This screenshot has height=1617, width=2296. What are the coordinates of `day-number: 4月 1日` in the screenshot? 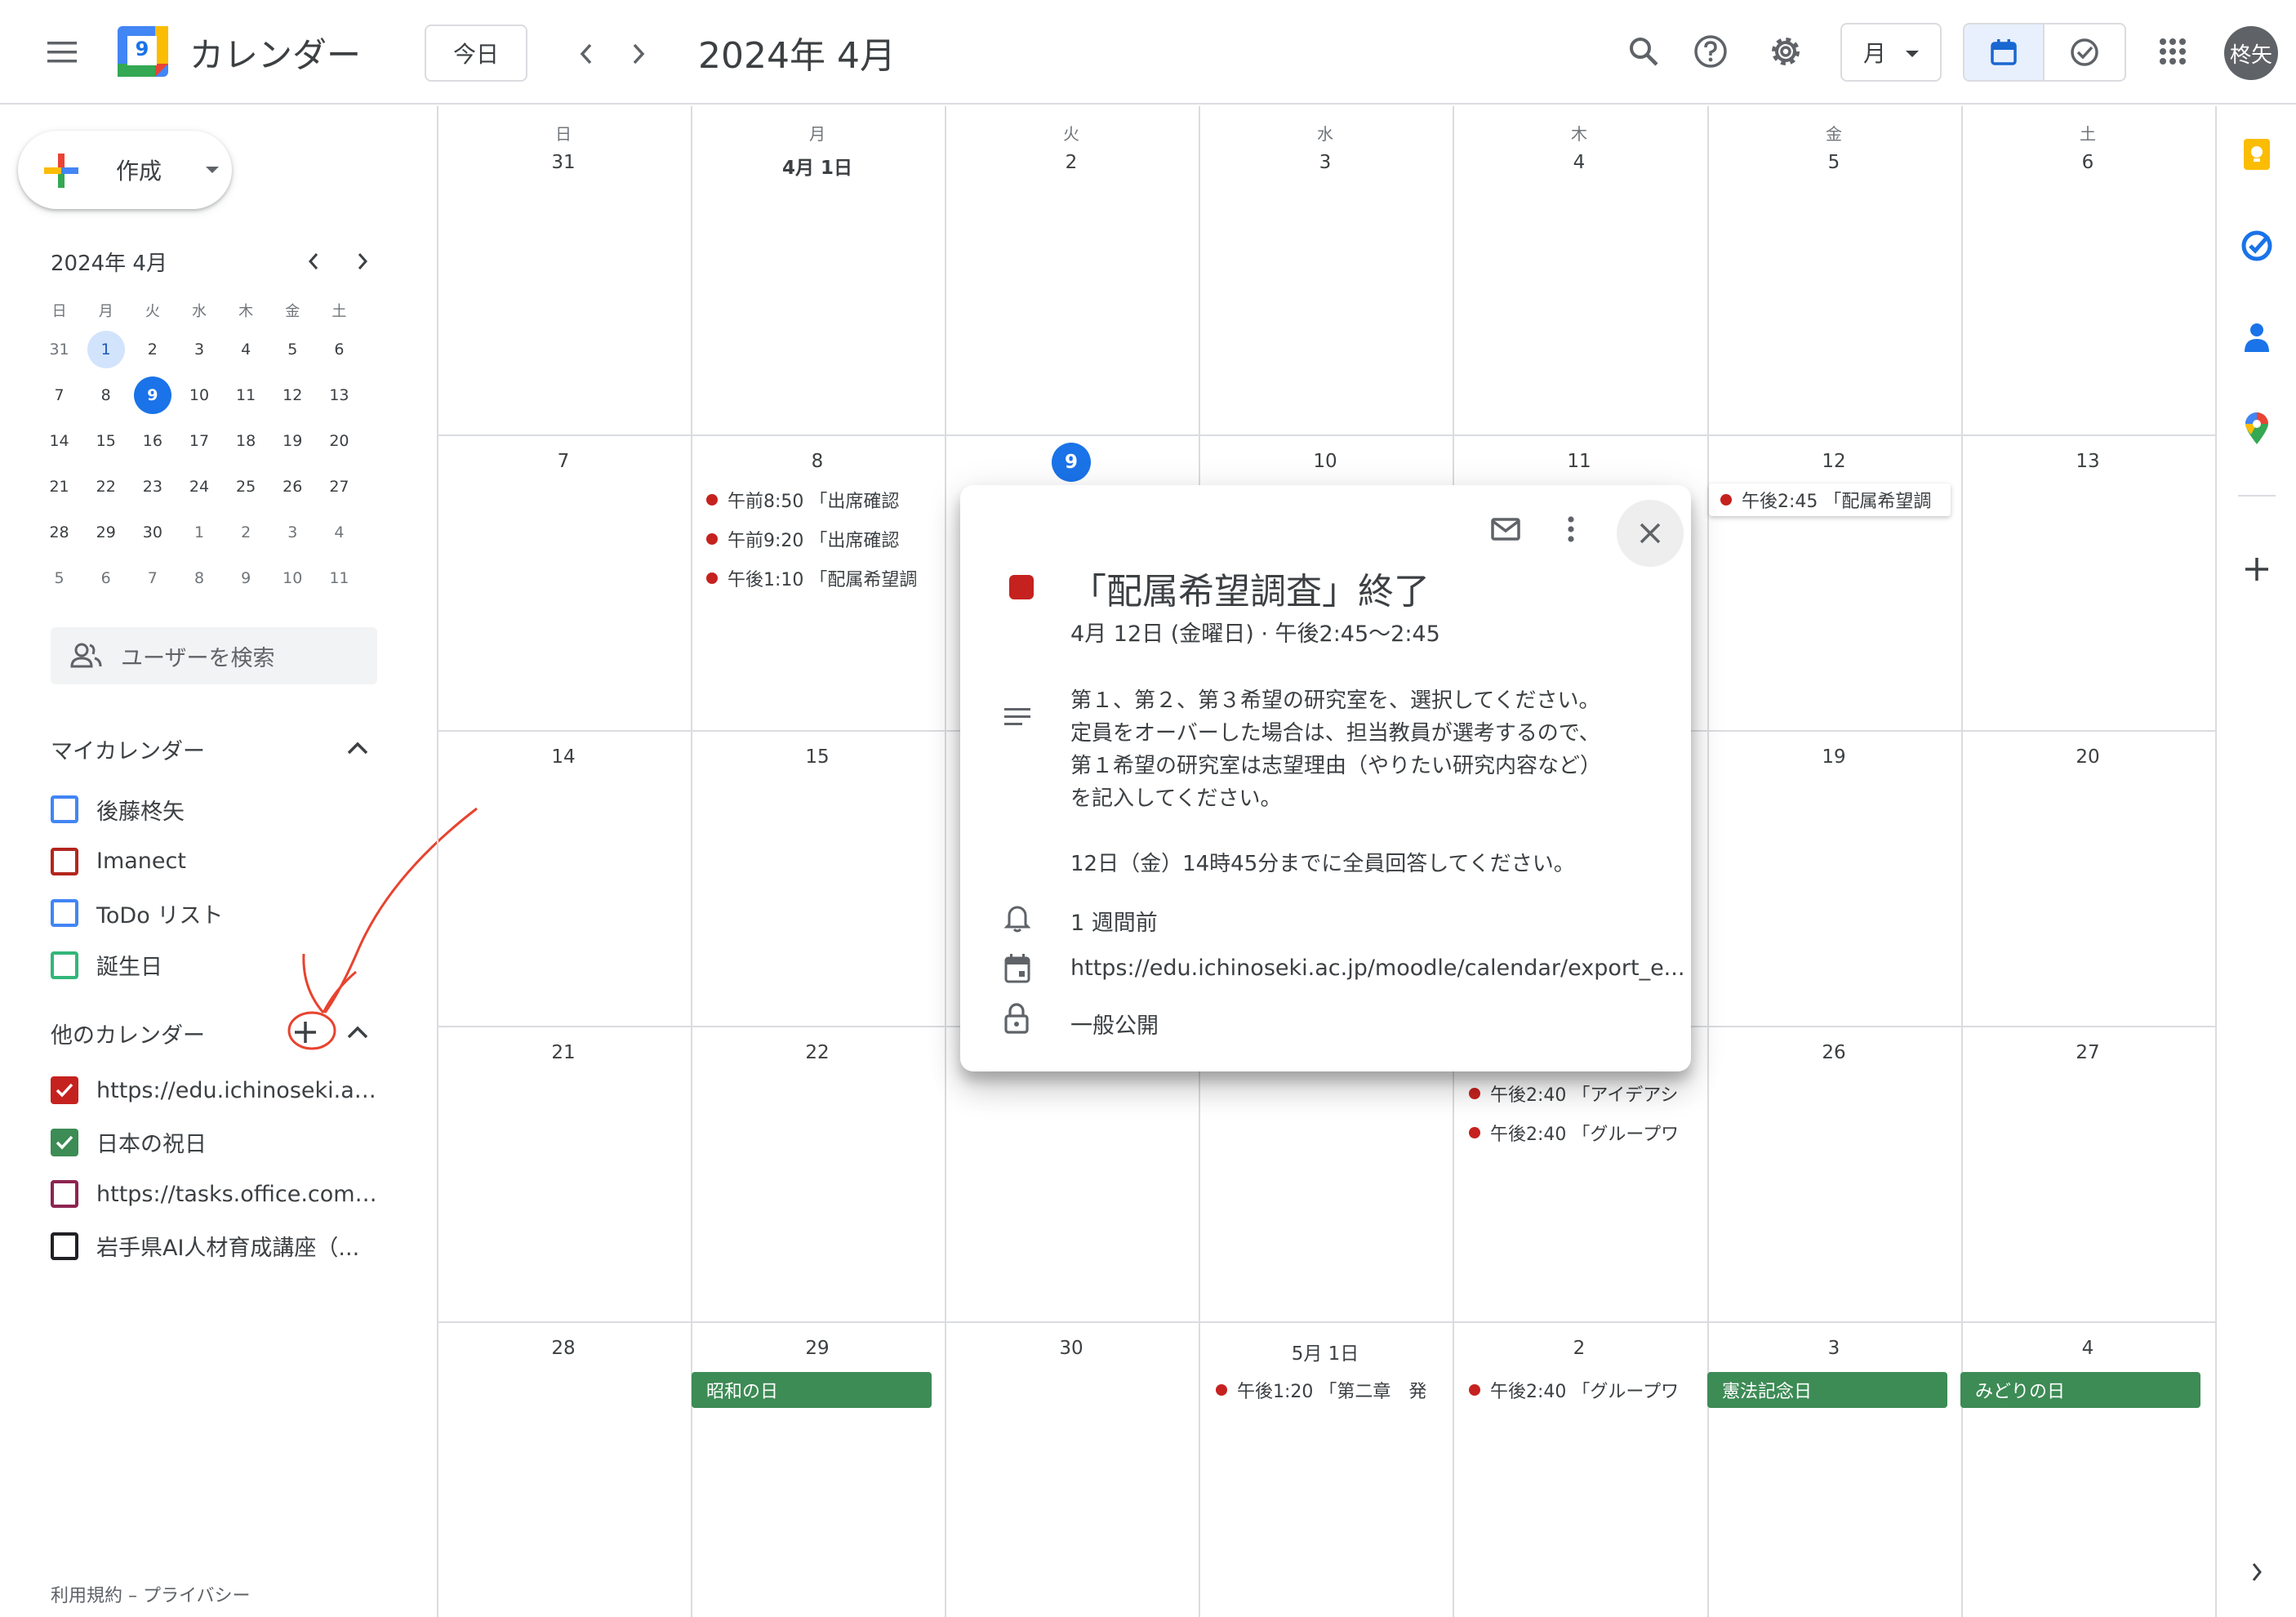 It's located at (817, 166).